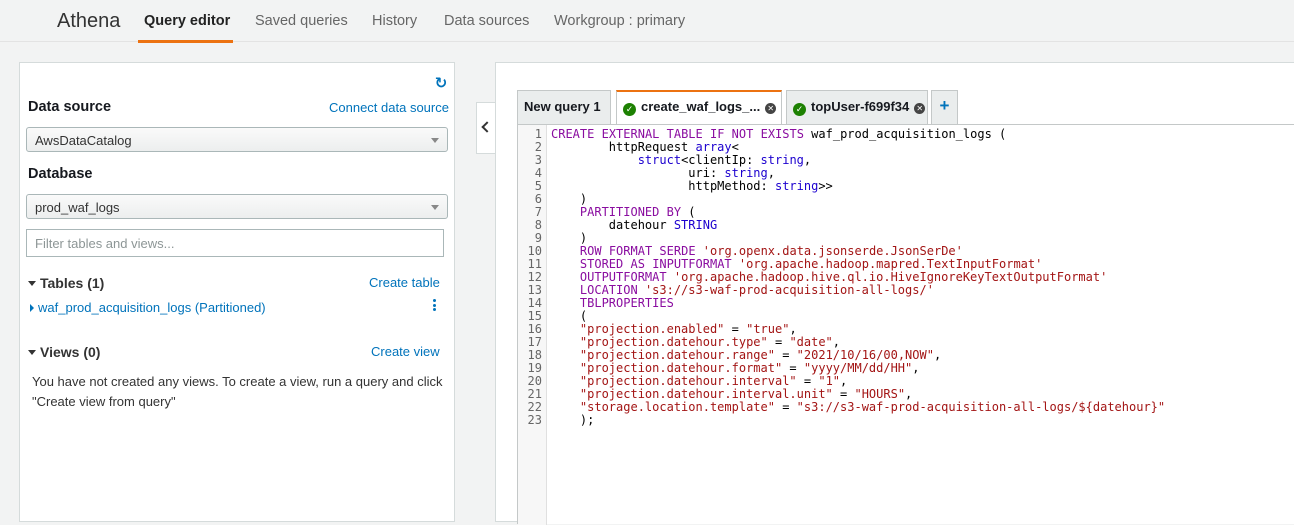 This screenshot has height=525, width=1294. What do you see at coordinates (634, 225) in the screenshot?
I see `code-line: datehour STRING` at bounding box center [634, 225].